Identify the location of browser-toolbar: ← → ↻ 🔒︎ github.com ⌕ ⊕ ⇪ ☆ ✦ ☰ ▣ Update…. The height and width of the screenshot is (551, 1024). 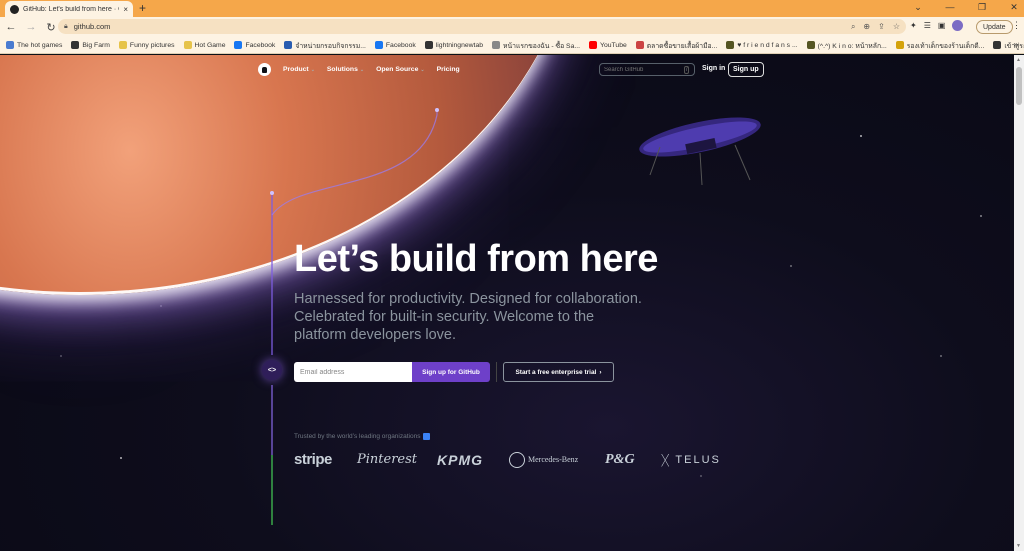
(512, 27).